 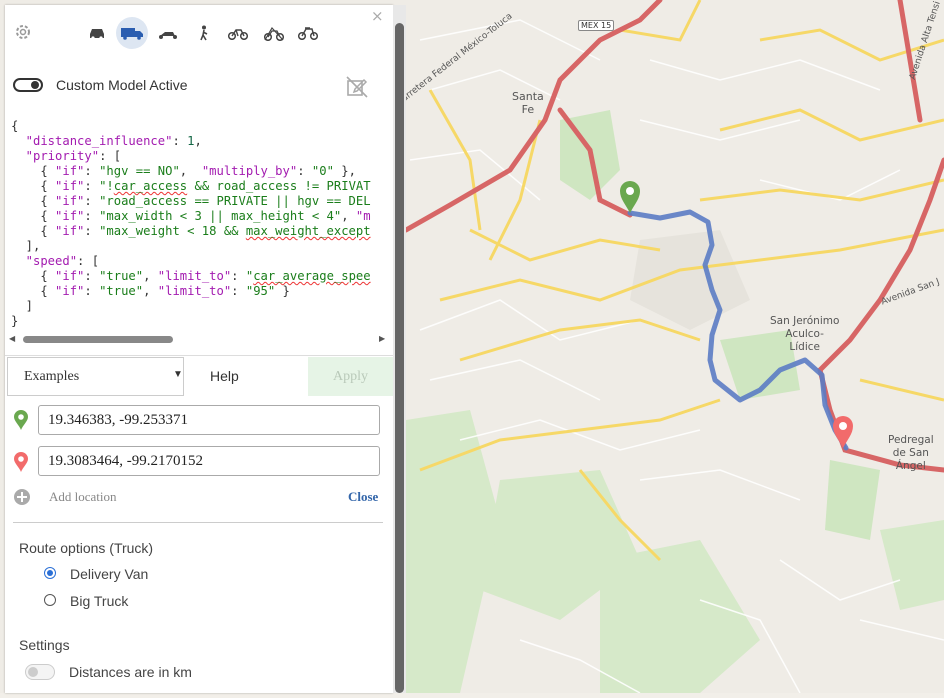 What do you see at coordinates (109, 574) in the screenshot?
I see `delivery-van-label: Delivery Van` at bounding box center [109, 574].